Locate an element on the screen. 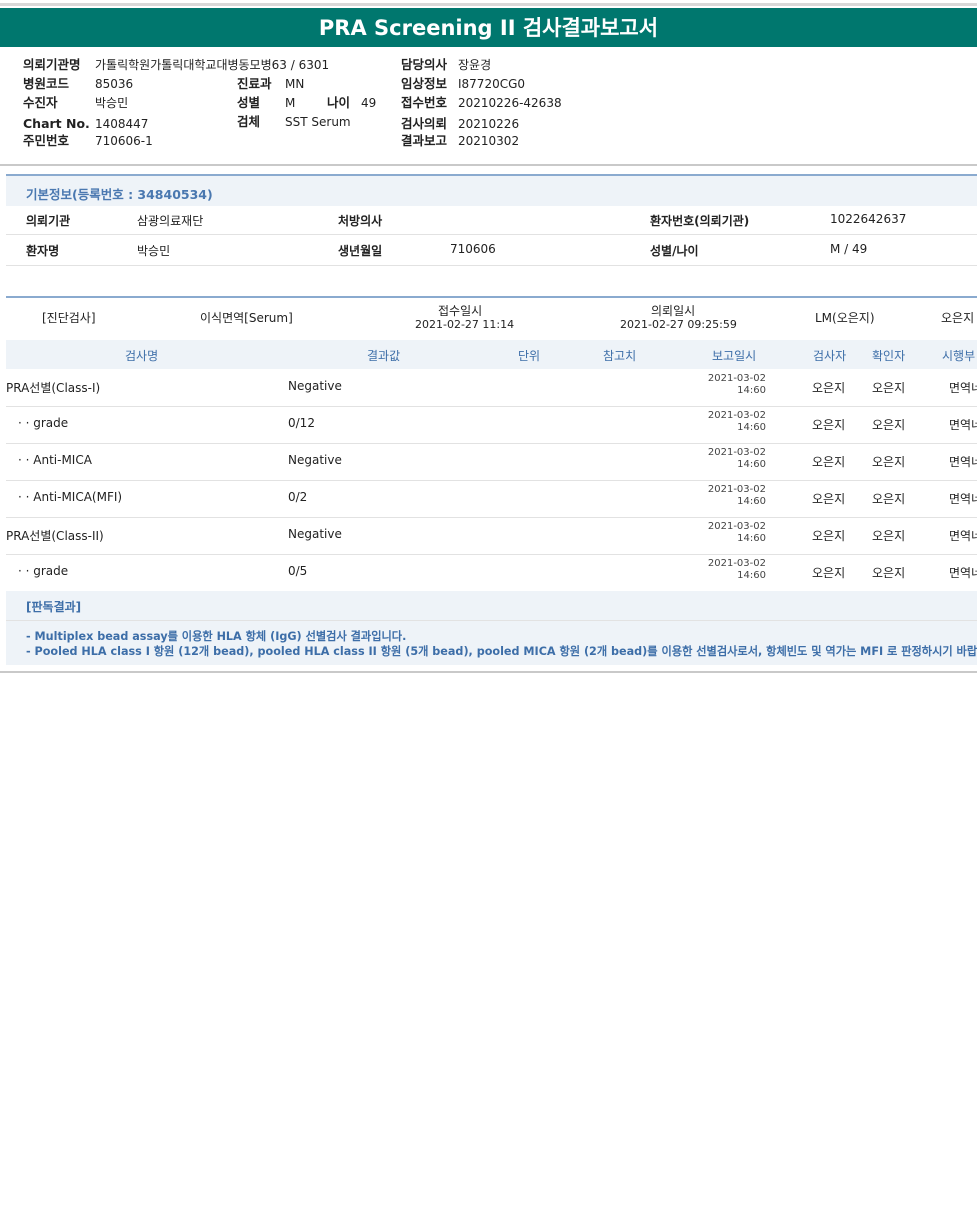  patient-no-label: 환자번호(의뢰기관) is located at coordinates (700, 221).